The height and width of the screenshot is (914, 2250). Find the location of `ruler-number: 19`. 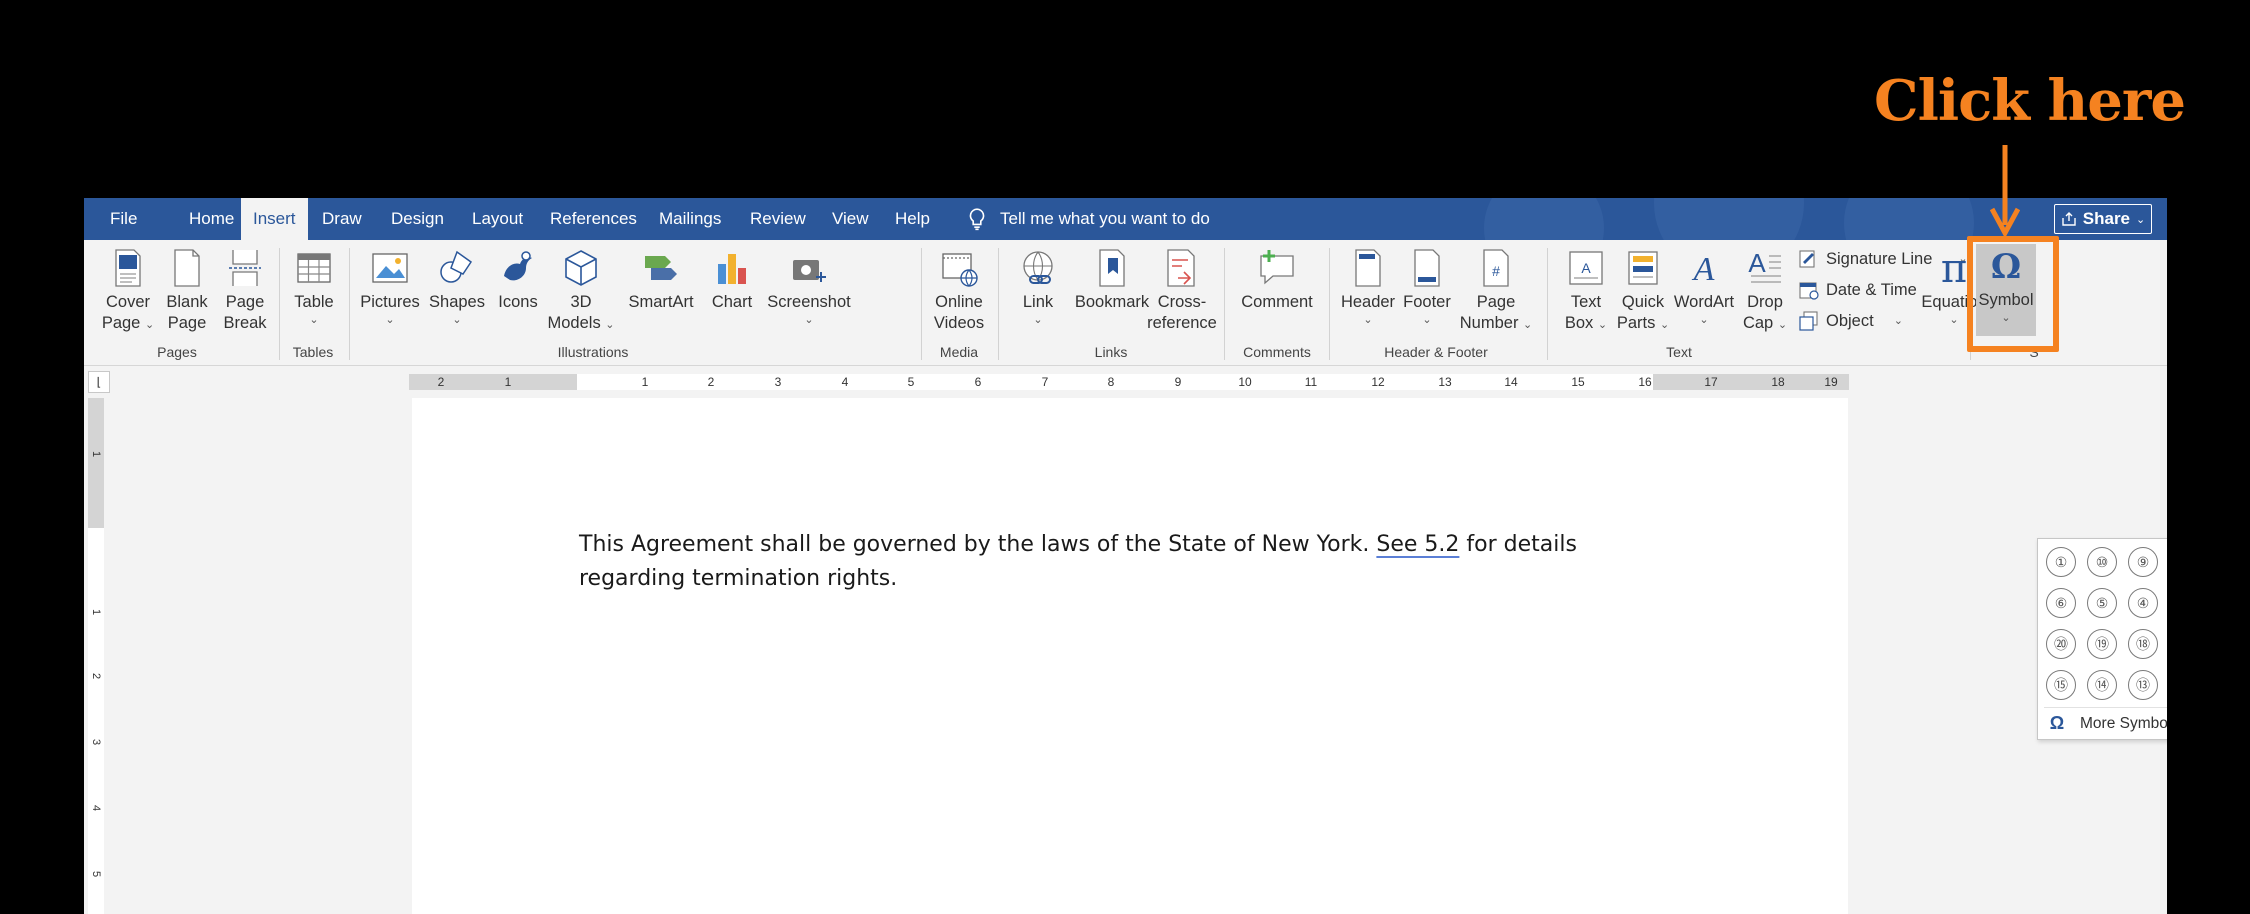

ruler-number: 19 is located at coordinates (1831, 382).